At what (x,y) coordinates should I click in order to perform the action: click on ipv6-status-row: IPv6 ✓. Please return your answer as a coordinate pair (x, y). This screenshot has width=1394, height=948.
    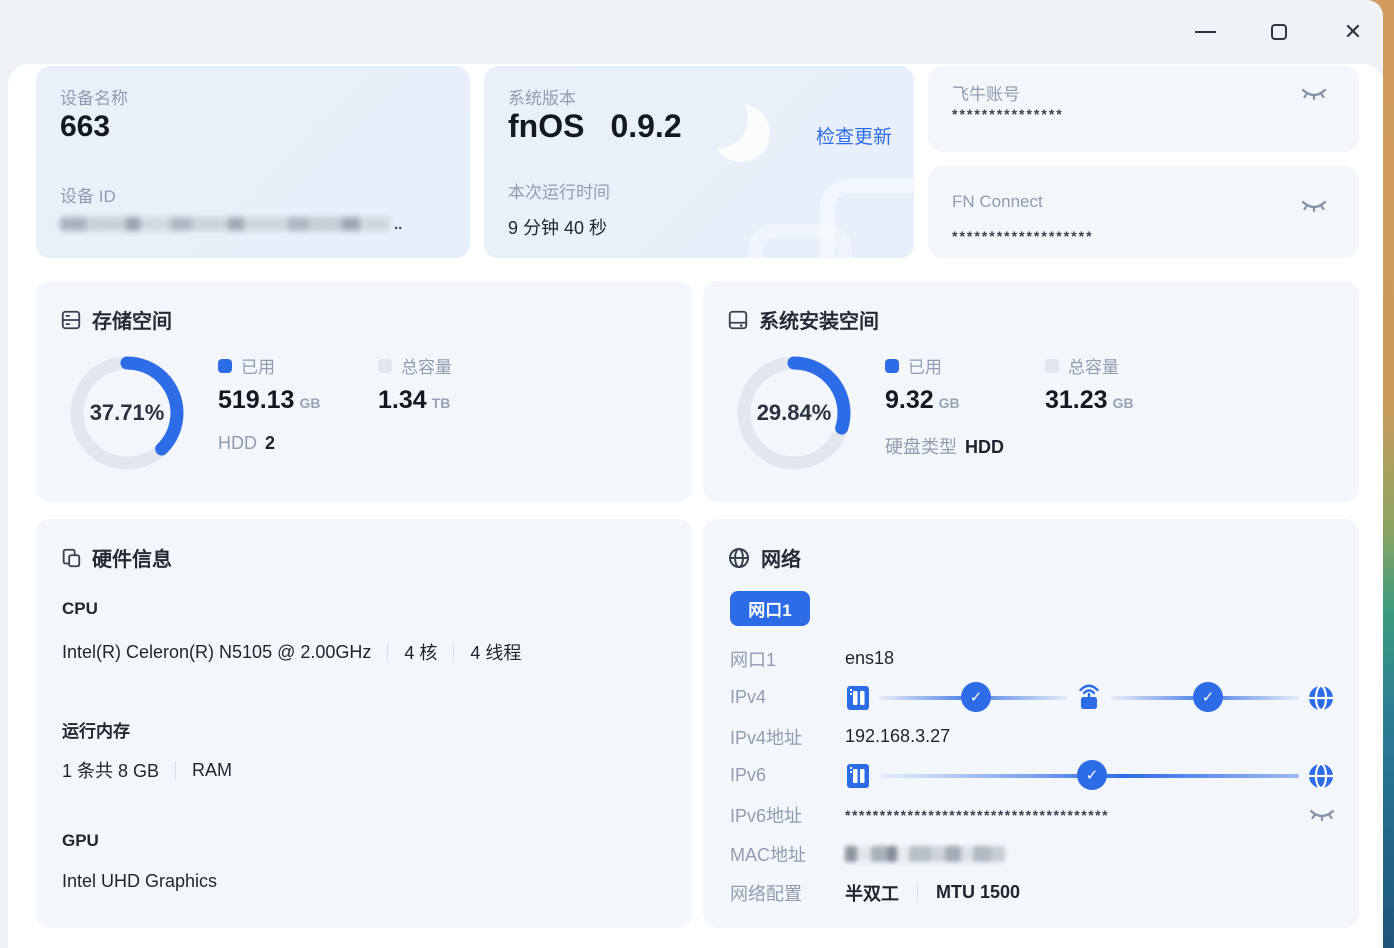
    Looking at the image, I should click on (1032, 775).